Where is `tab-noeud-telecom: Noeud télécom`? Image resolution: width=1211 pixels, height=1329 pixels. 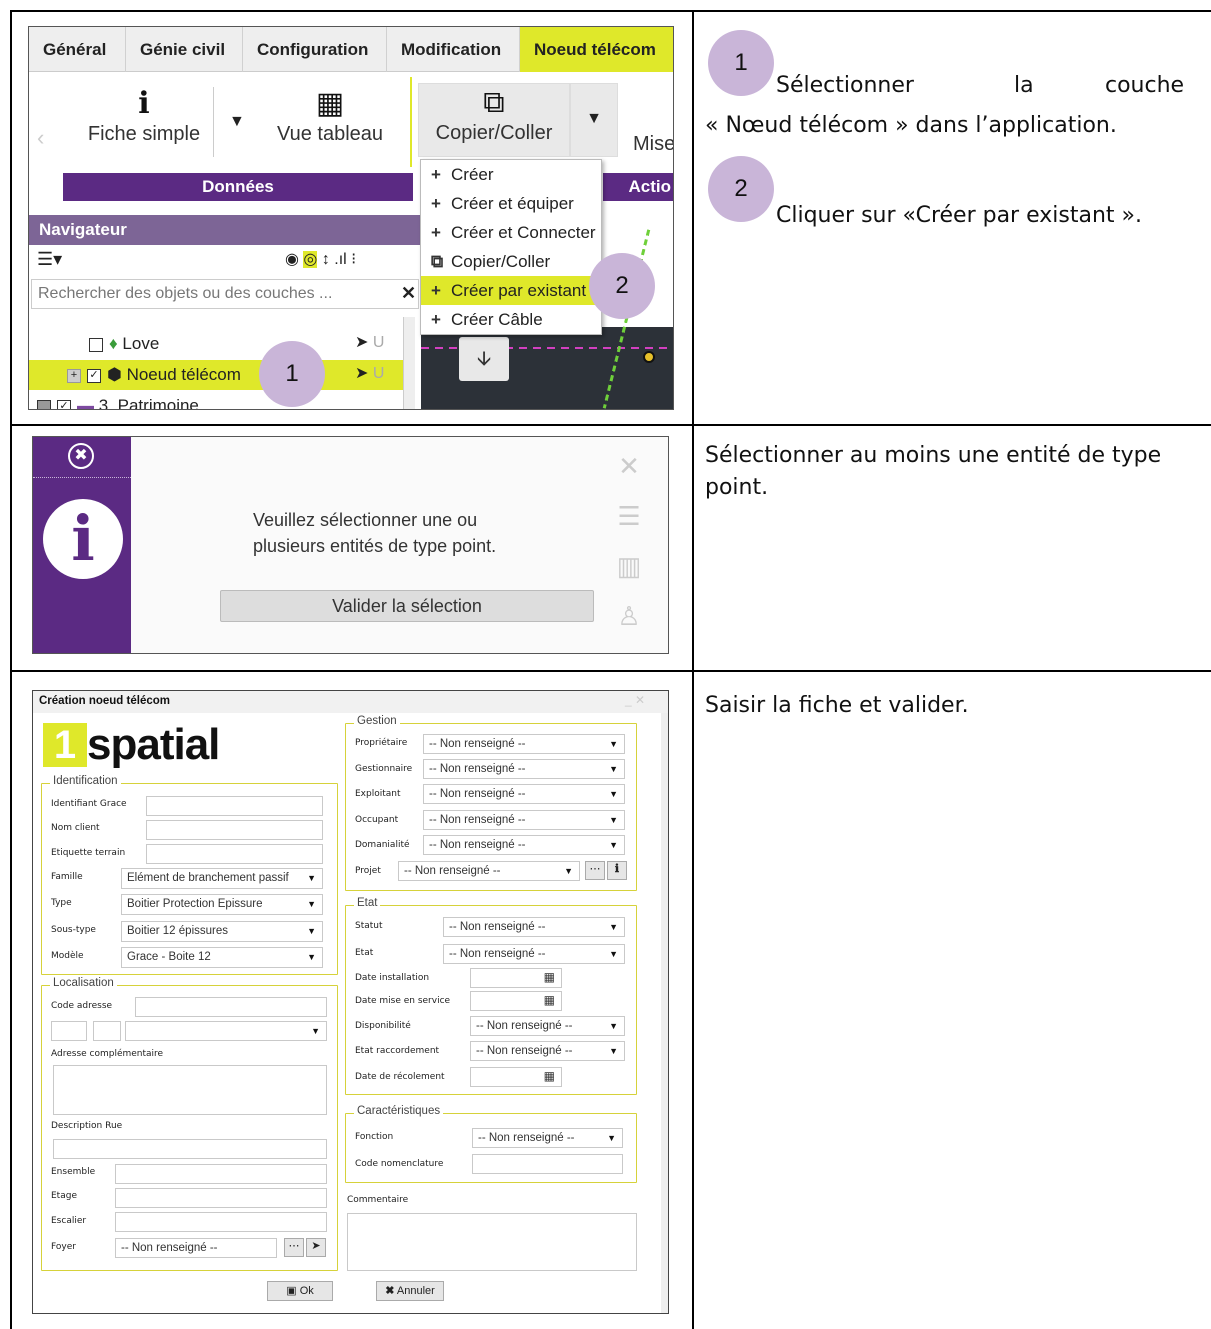 tab-noeud-telecom: Noeud télécom is located at coordinates (596, 49).